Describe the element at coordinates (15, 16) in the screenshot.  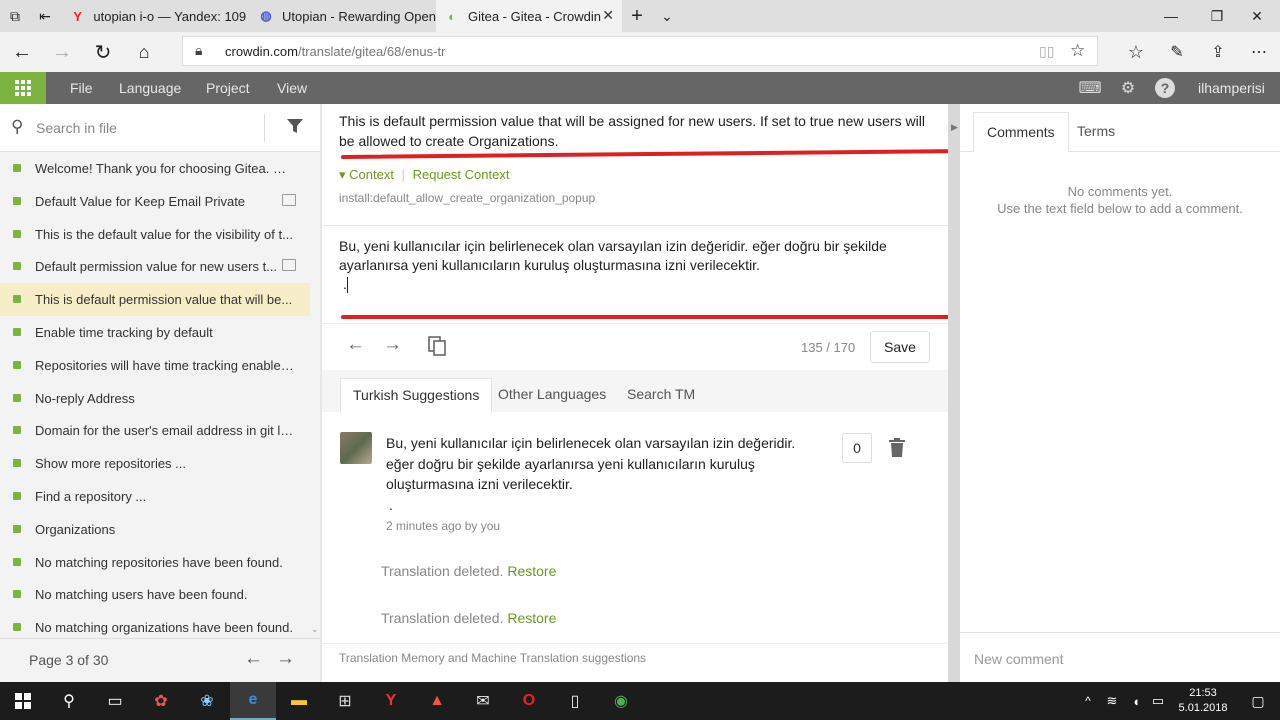
I see `tab-actions-icon: ⧉` at that location.